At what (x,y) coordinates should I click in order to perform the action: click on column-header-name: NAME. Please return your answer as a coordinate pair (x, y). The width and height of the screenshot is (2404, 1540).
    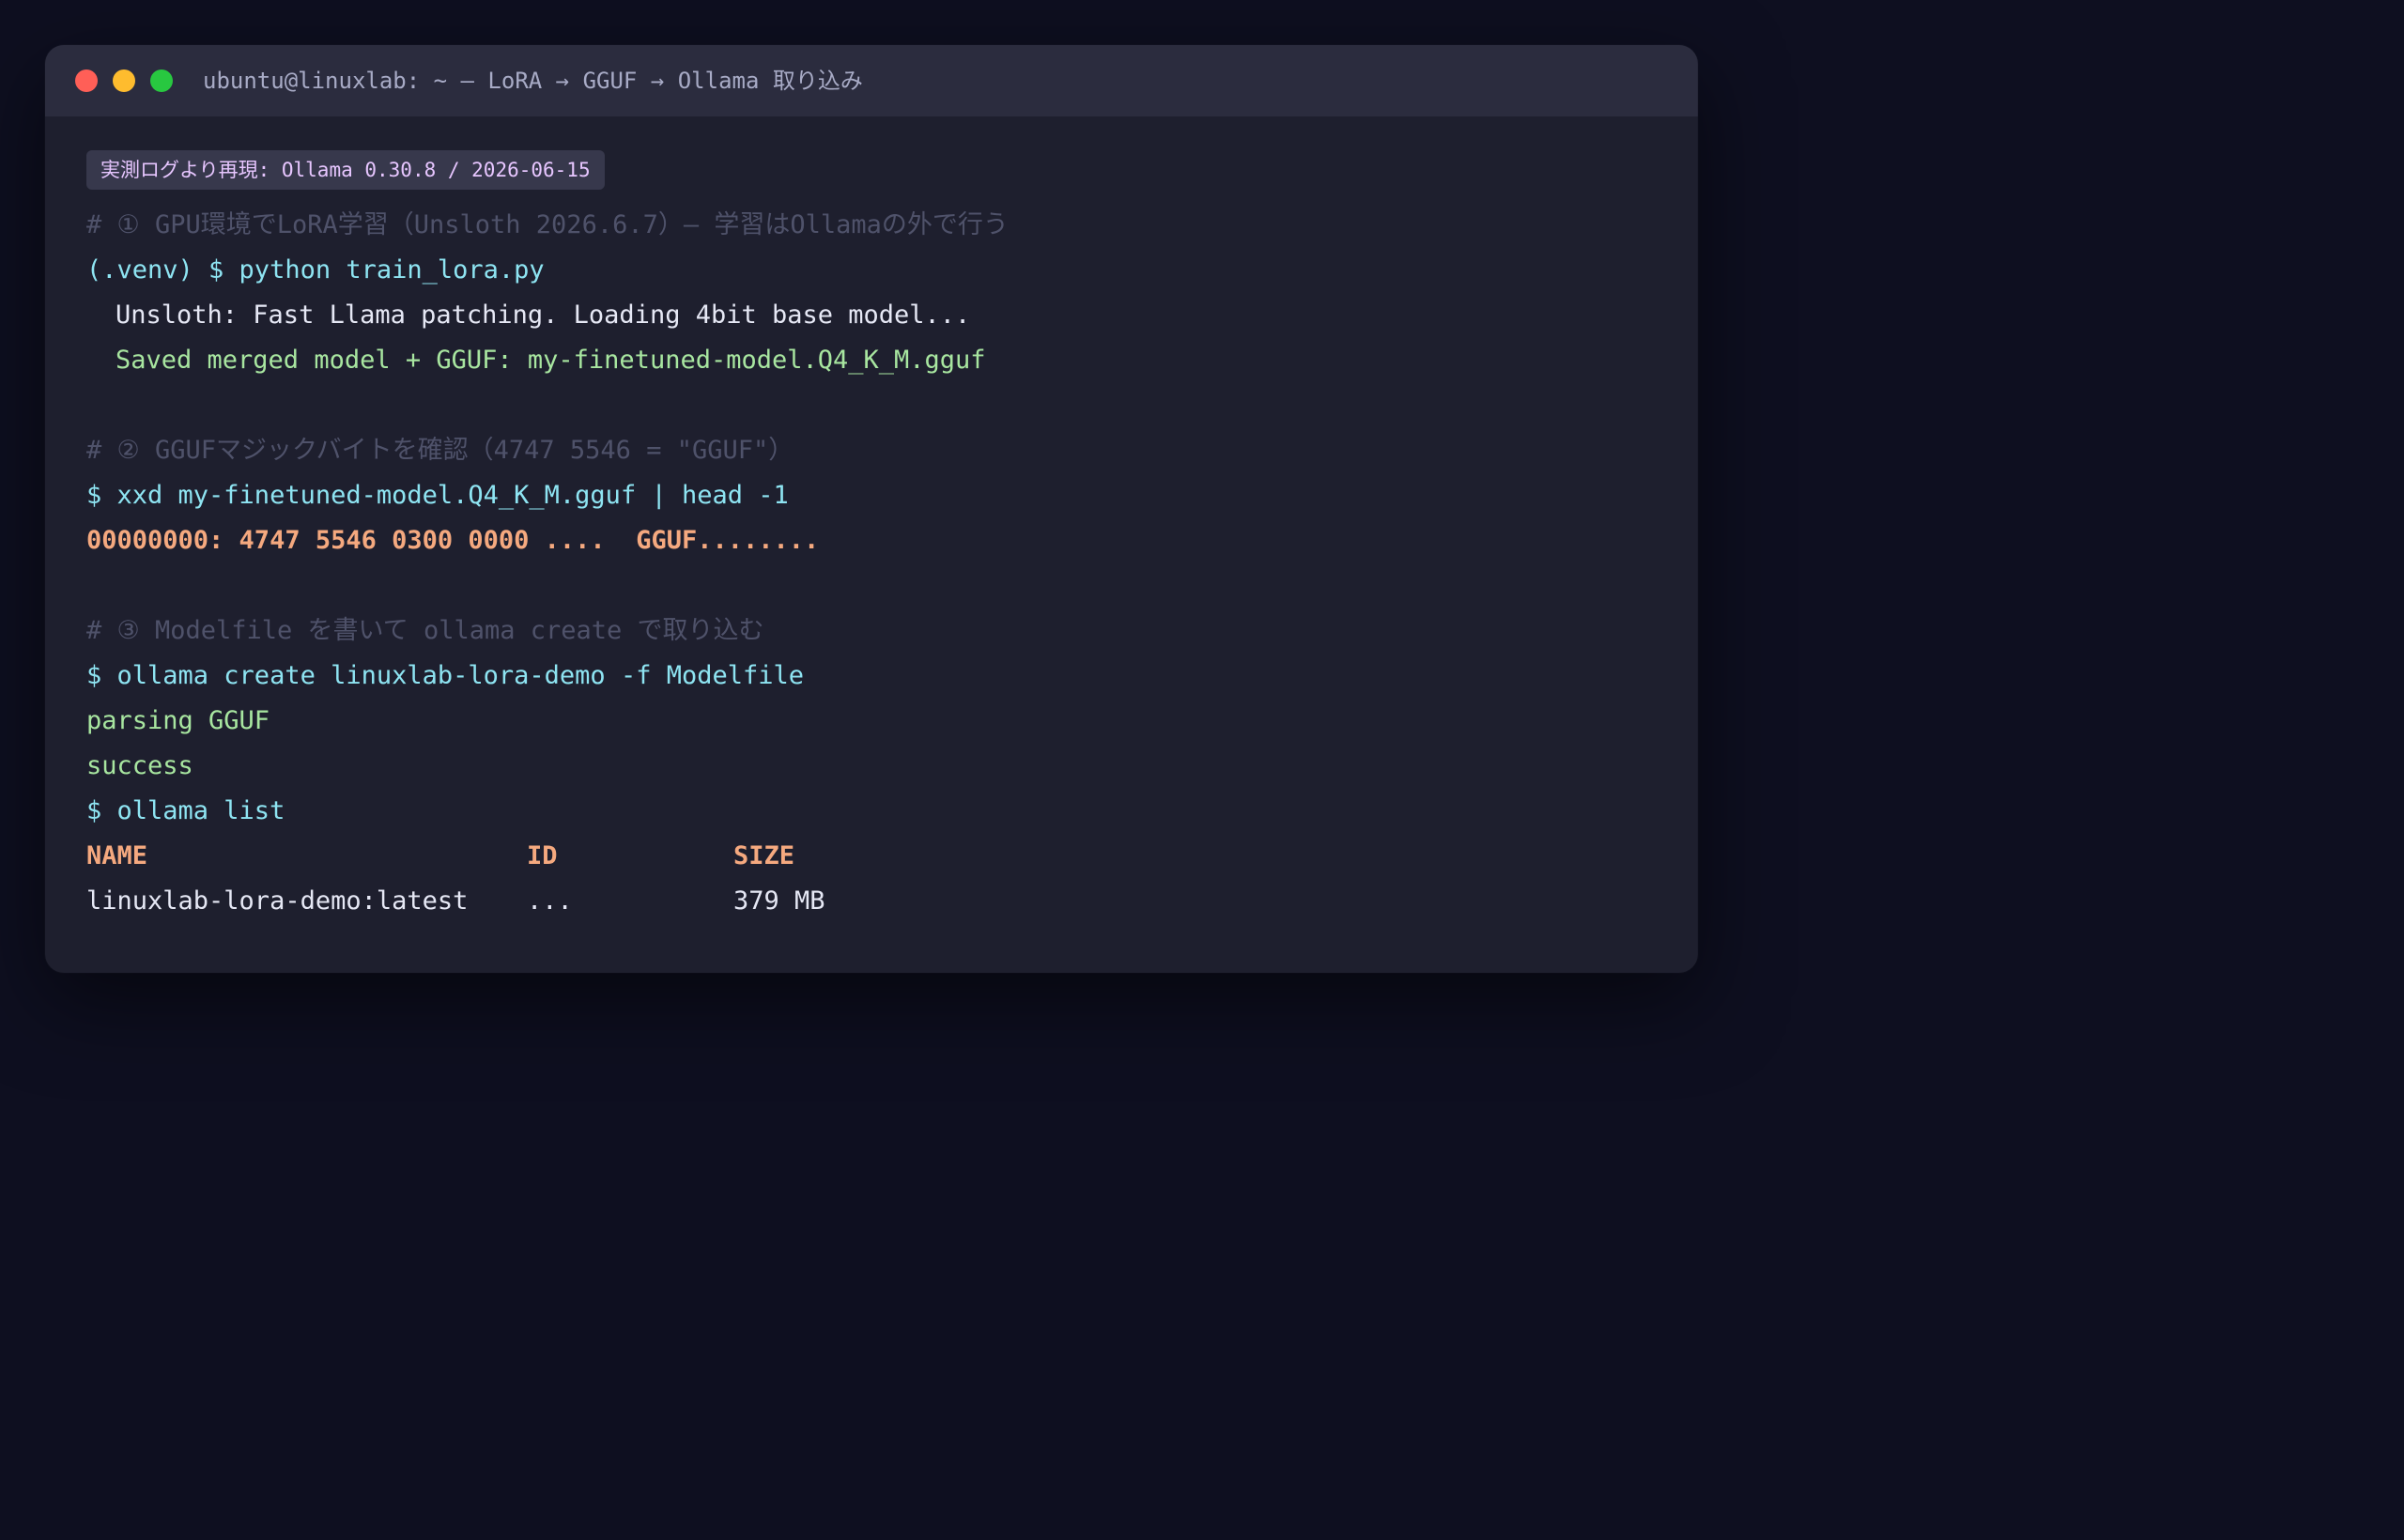
    Looking at the image, I should click on (117, 855).